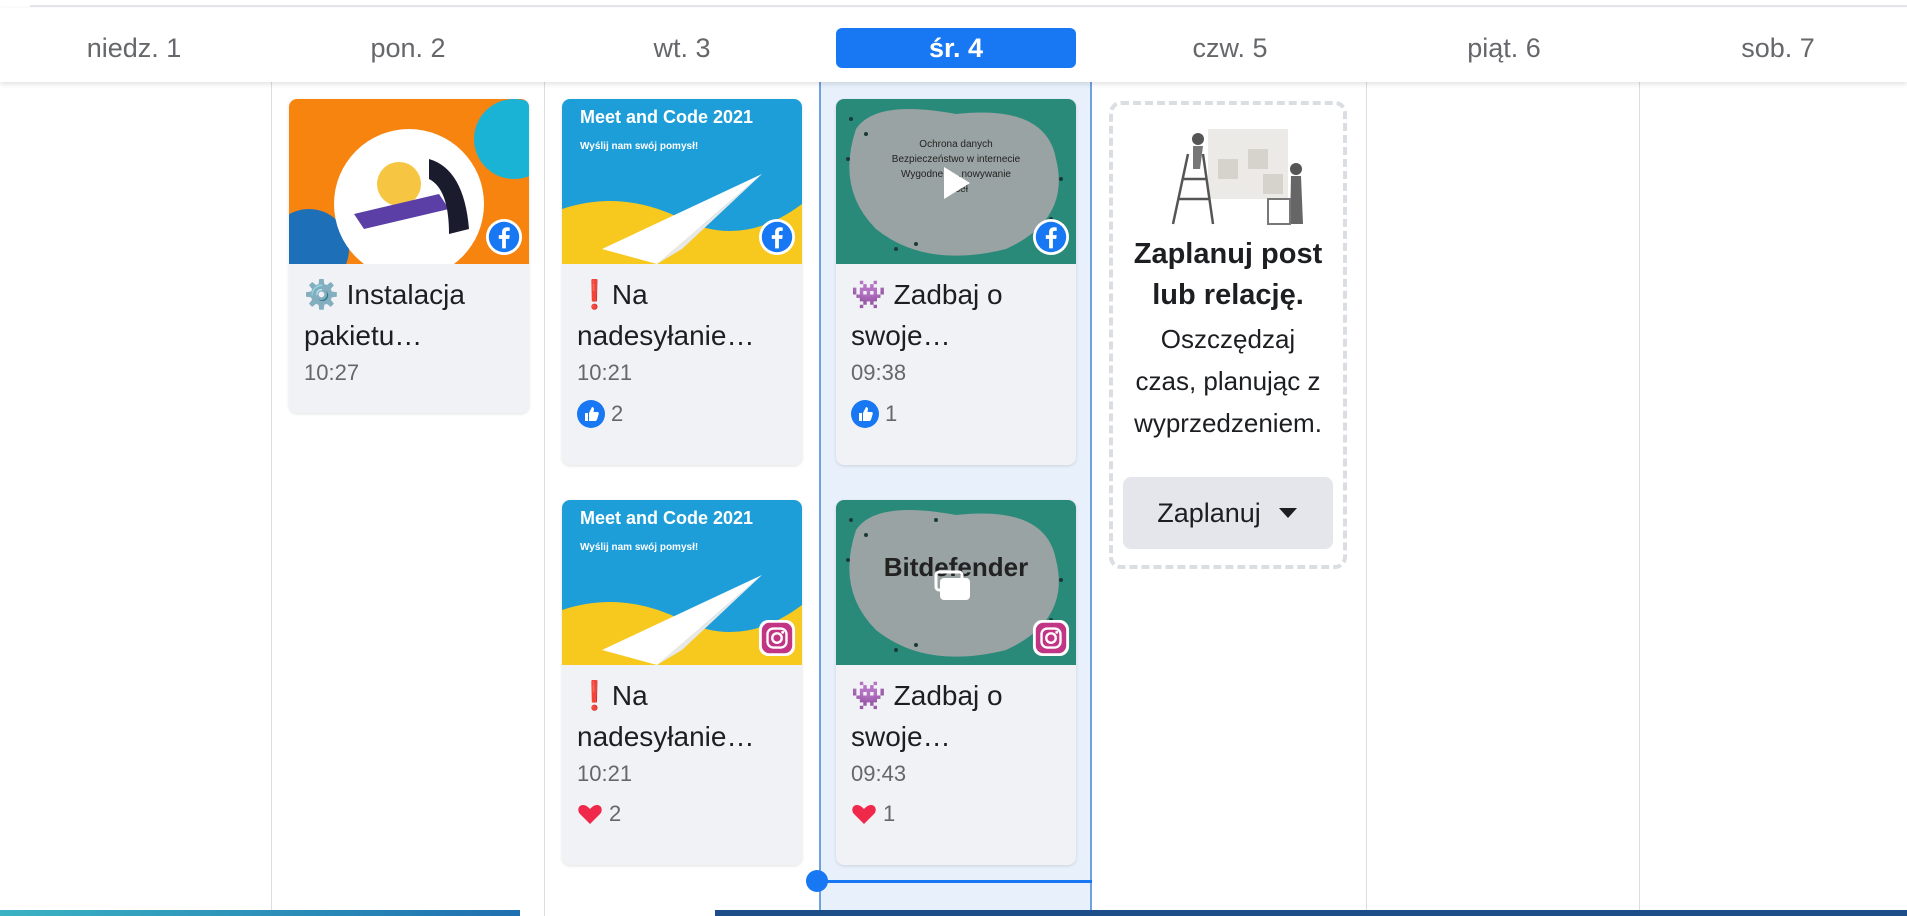 This screenshot has height=916, width=1907. I want to click on post-thumbnail: Bitdefender, so click(956, 582).